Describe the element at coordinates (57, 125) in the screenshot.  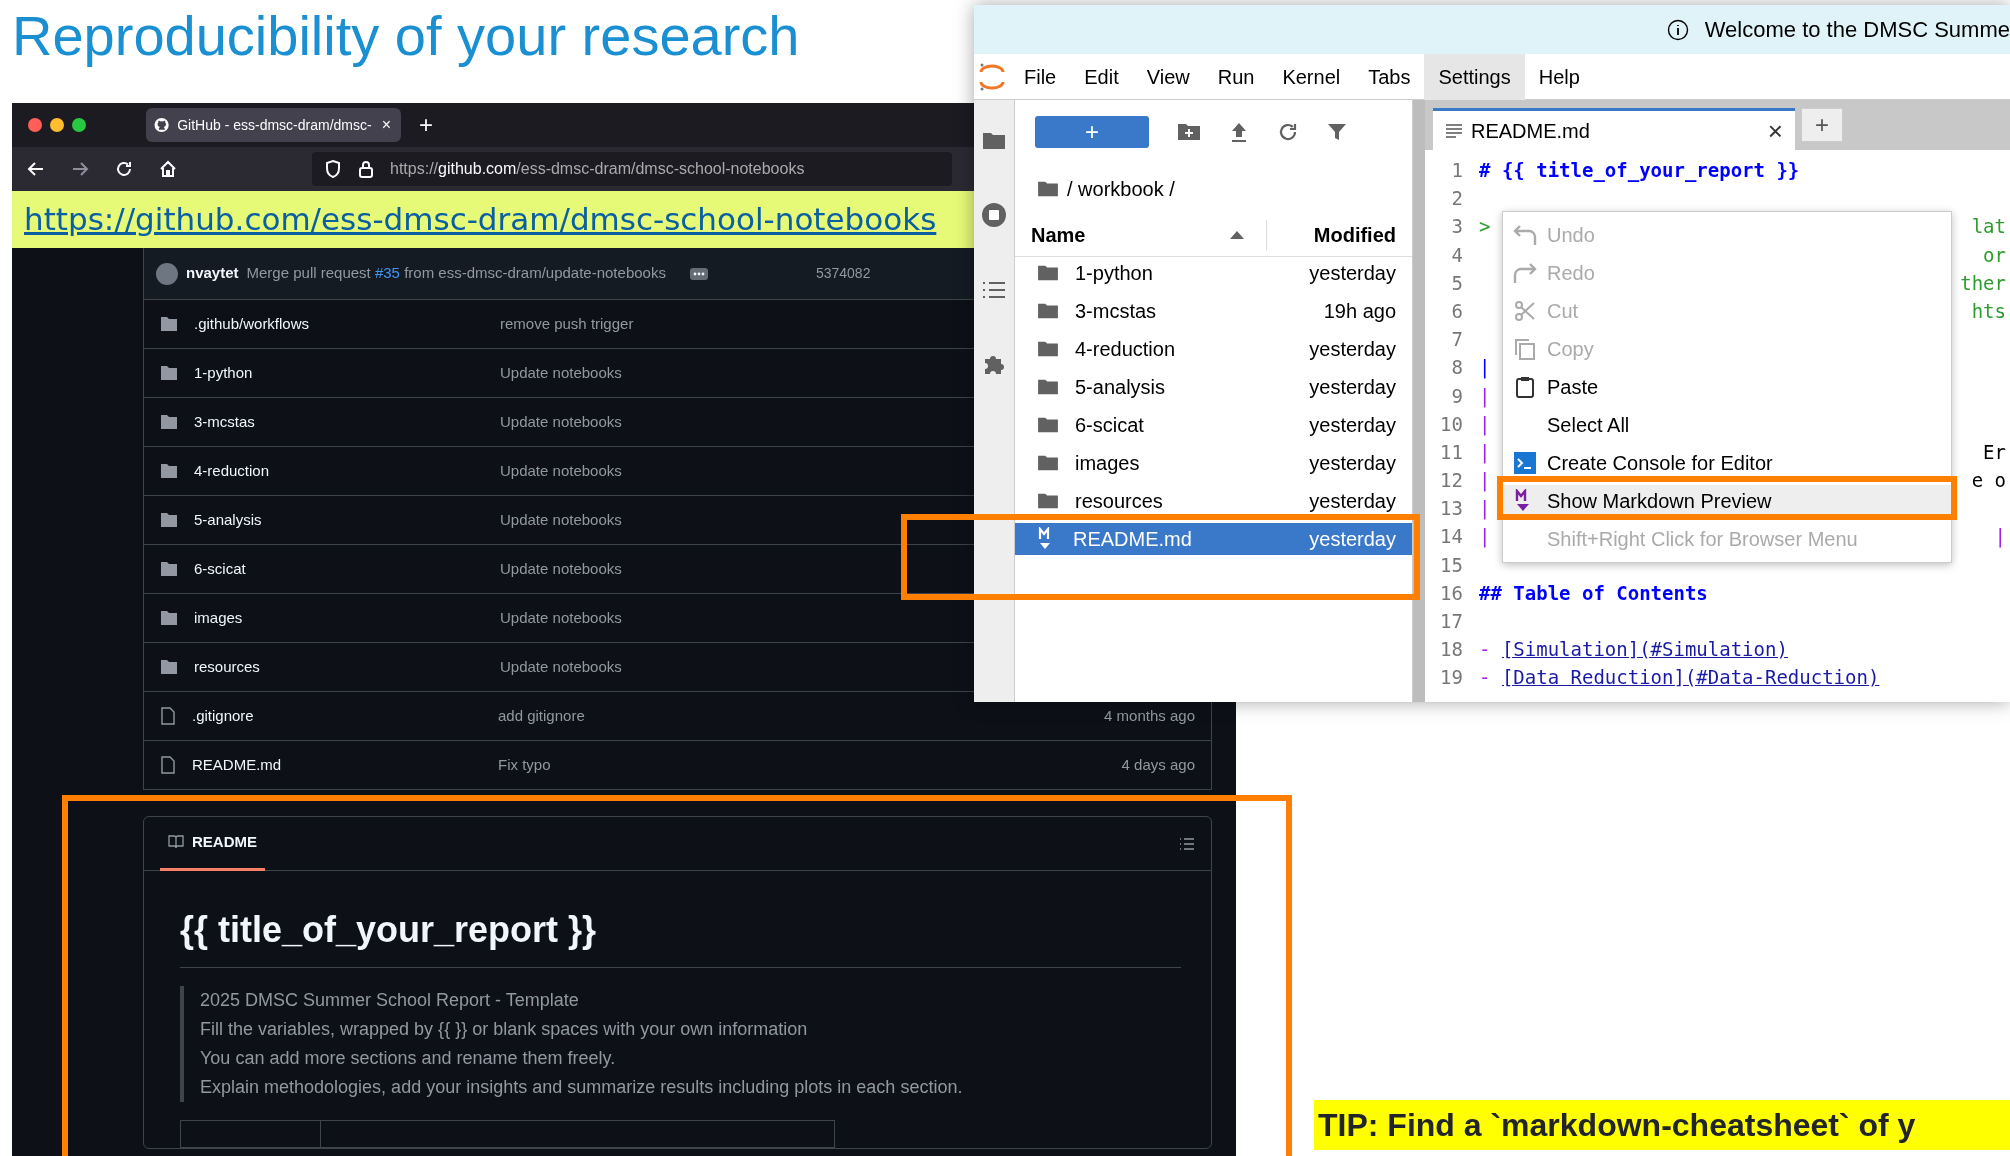
I see `minimize-window-dot` at that location.